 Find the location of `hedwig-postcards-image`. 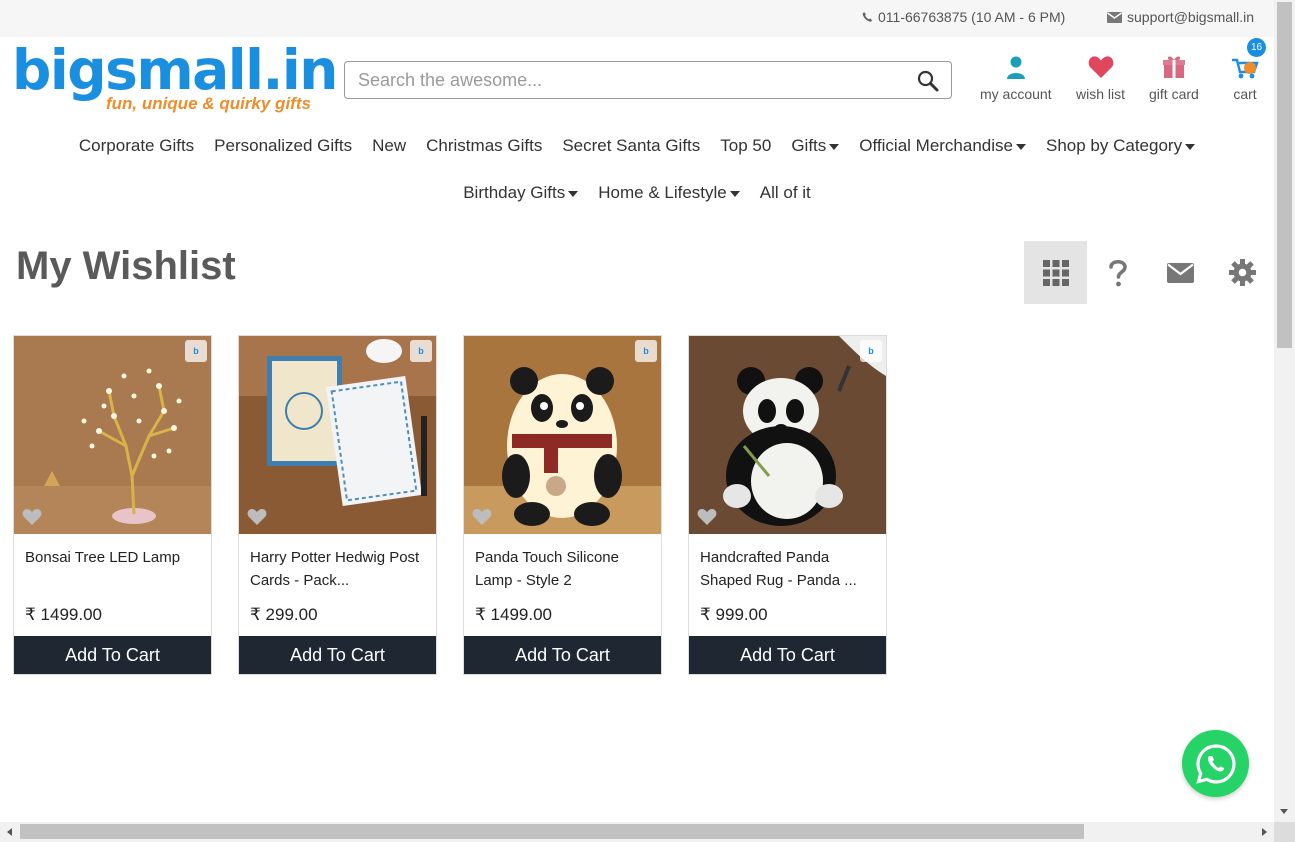

hedwig-postcards-image is located at coordinates (337, 435).